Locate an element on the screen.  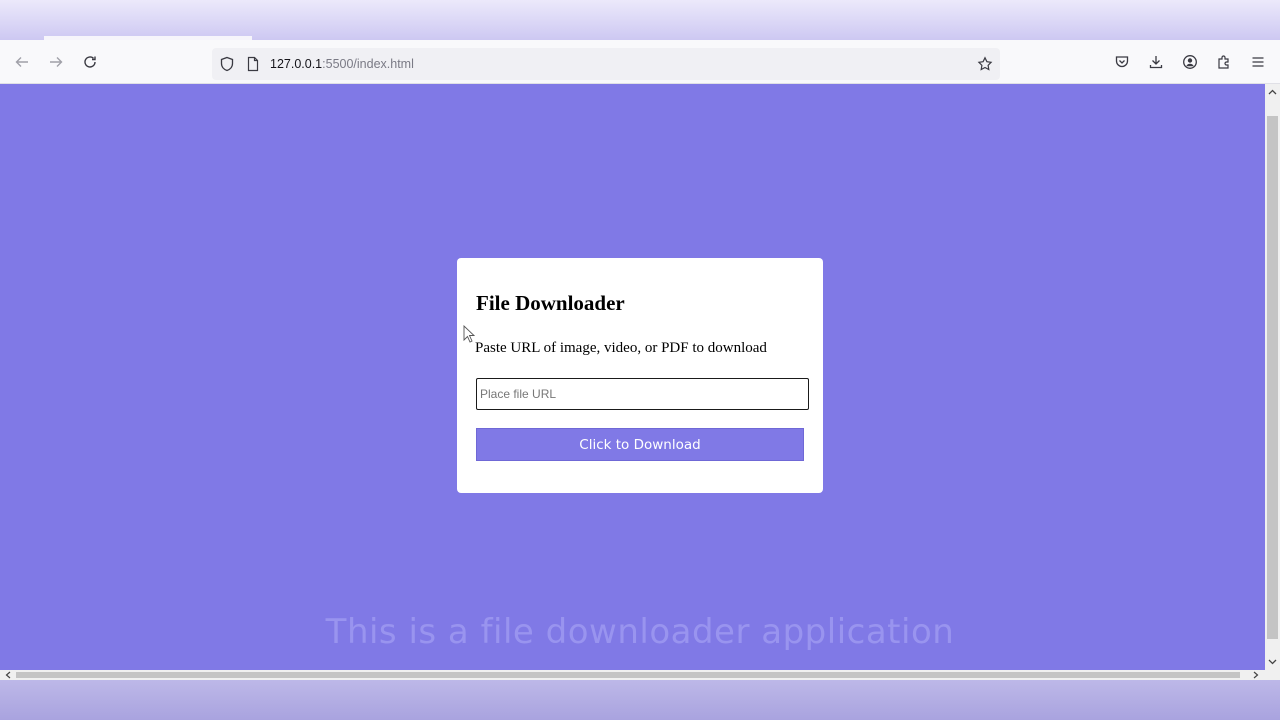
url-host: 127.0.0.1 is located at coordinates (296, 64).